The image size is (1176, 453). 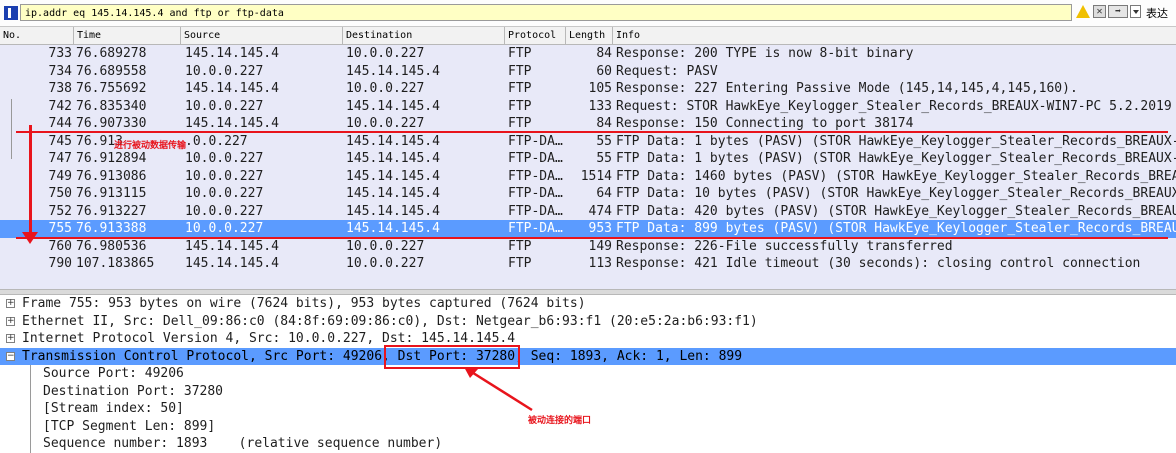 What do you see at coordinates (604, 71) in the screenshot?
I see `packet-cell-len: 60` at bounding box center [604, 71].